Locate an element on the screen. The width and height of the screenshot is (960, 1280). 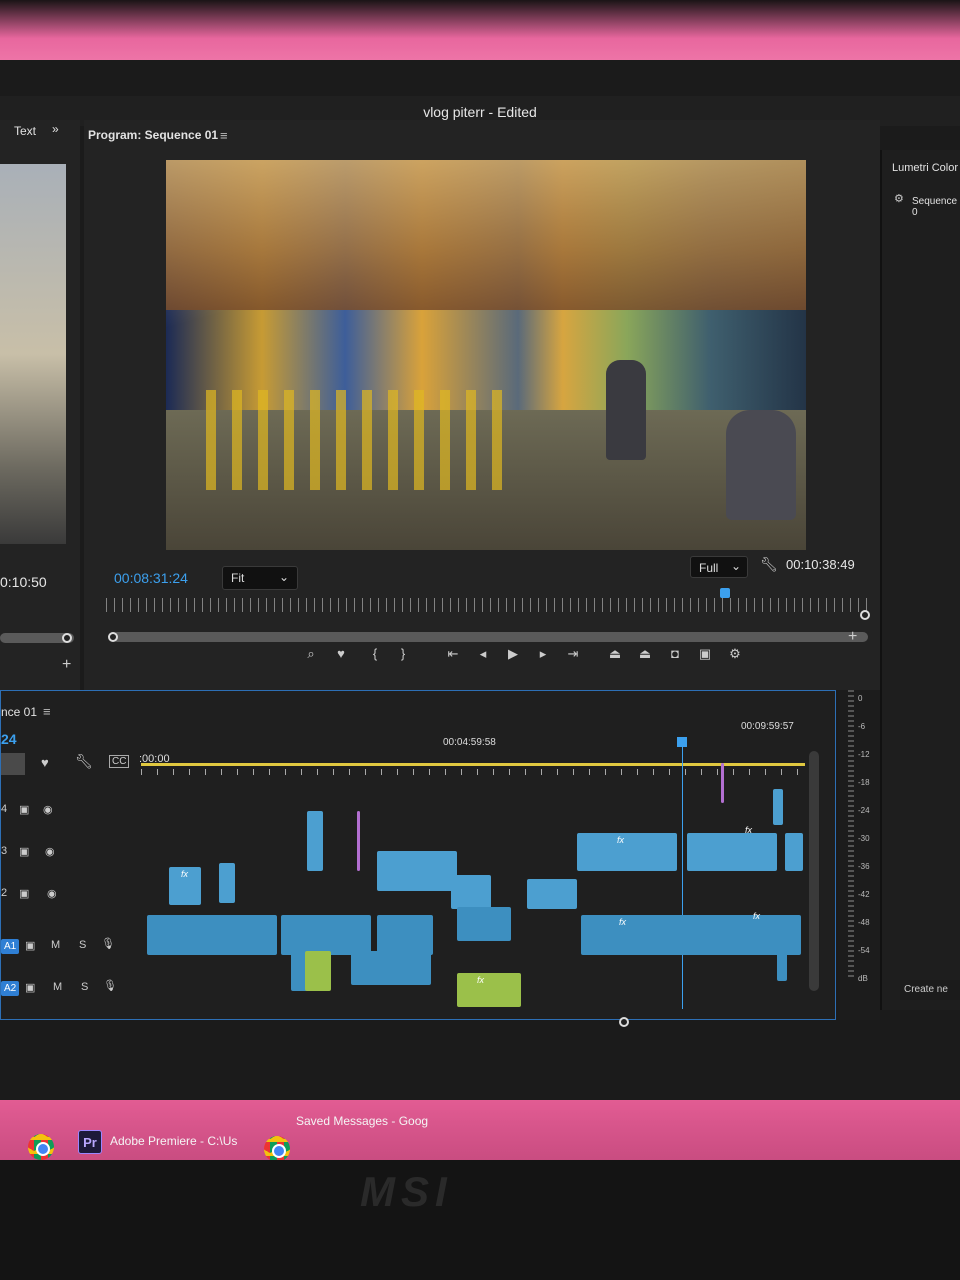
work-area-bar is located at coordinates (473, 764).